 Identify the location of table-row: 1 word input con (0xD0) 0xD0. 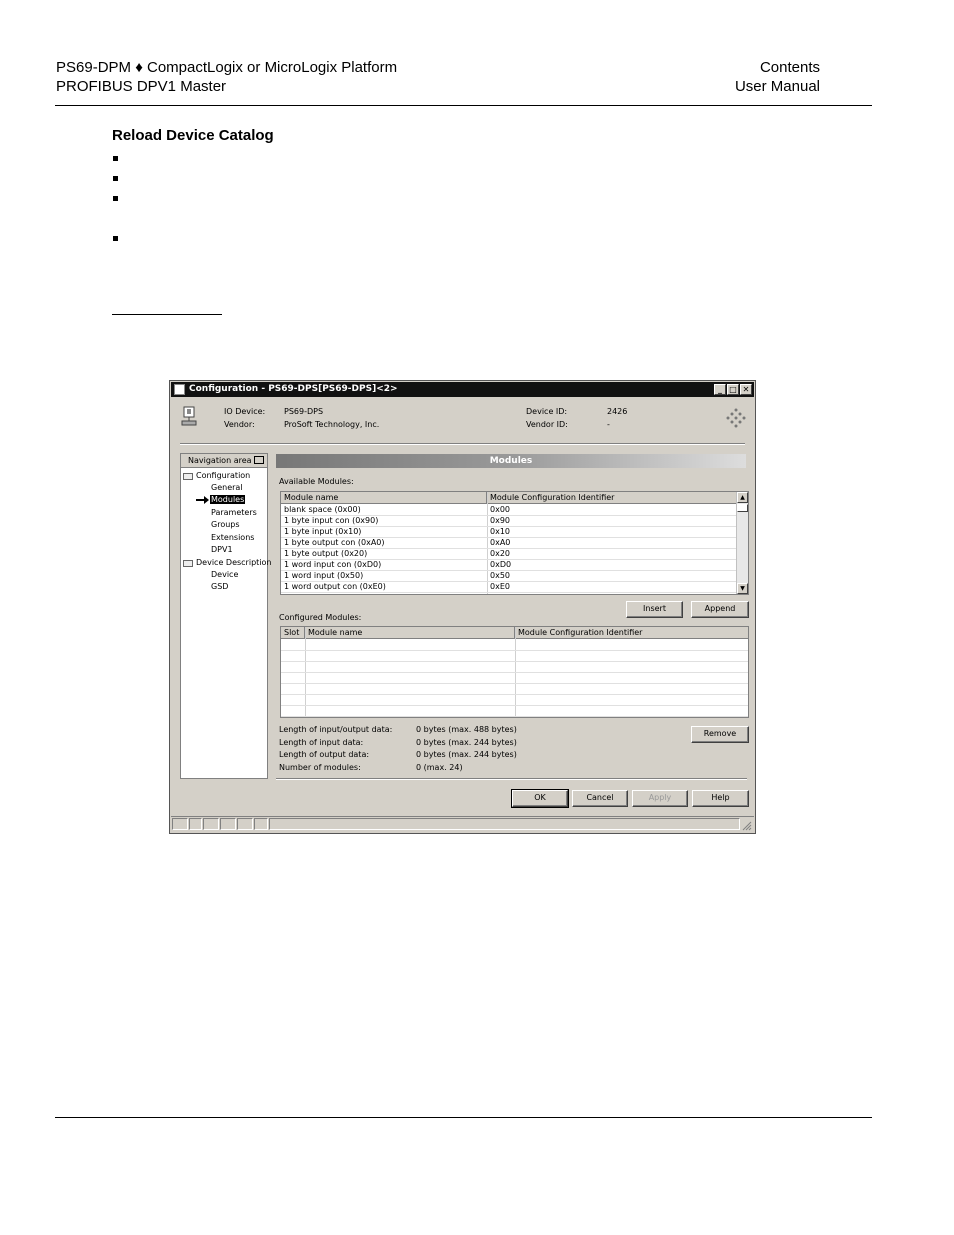
(514, 565).